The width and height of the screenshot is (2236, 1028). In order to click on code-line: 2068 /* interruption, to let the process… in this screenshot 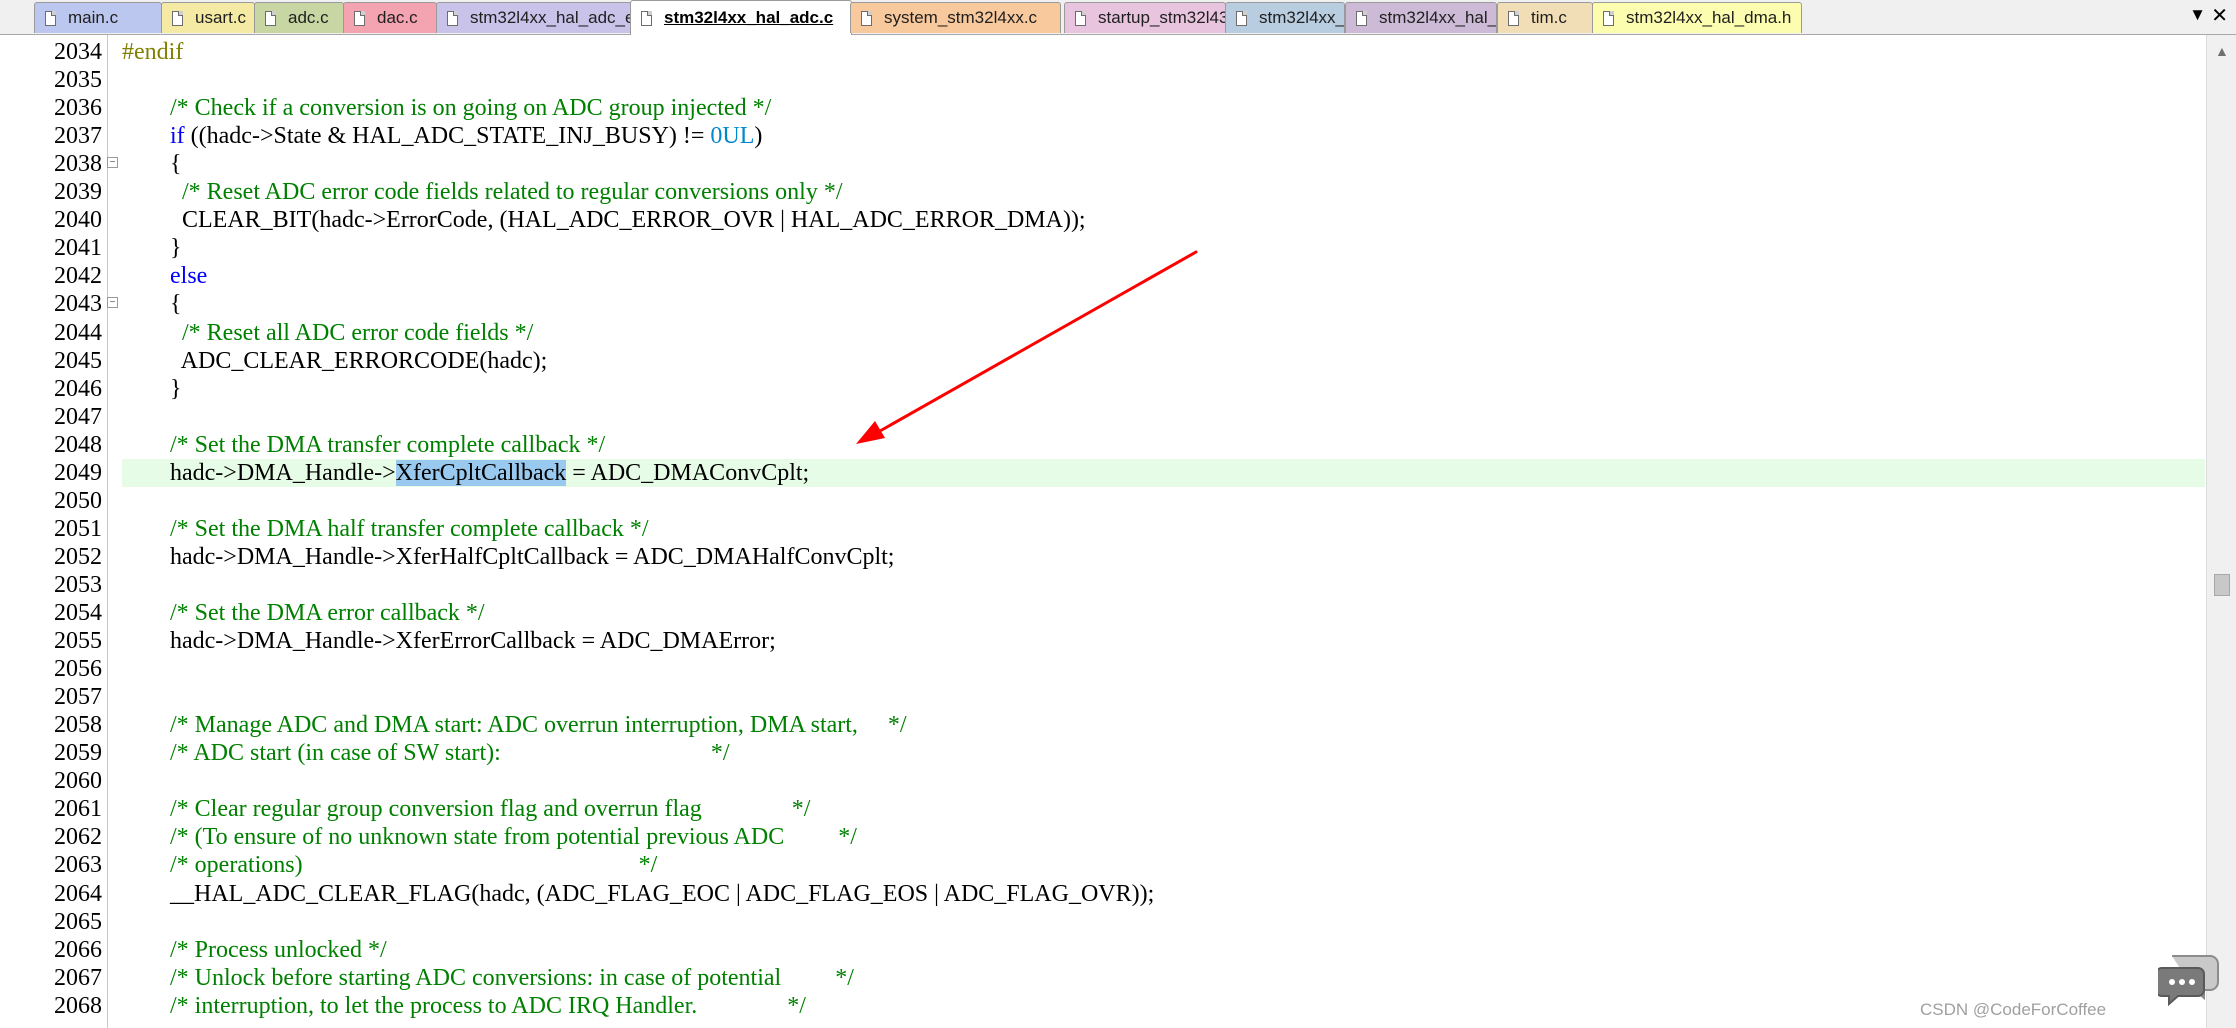, I will do `click(1102, 1006)`.